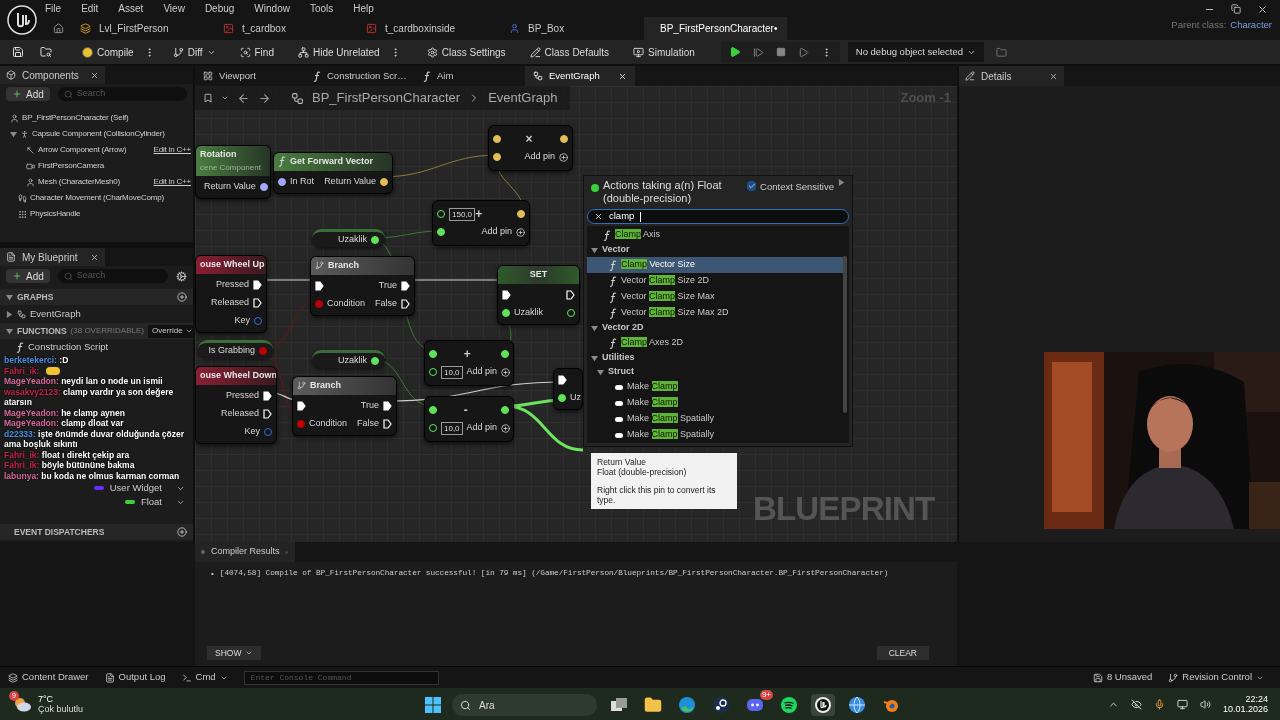 The width and height of the screenshot is (1280, 720). What do you see at coordinates (181, 276) in the screenshot?
I see `settings-icon` at bounding box center [181, 276].